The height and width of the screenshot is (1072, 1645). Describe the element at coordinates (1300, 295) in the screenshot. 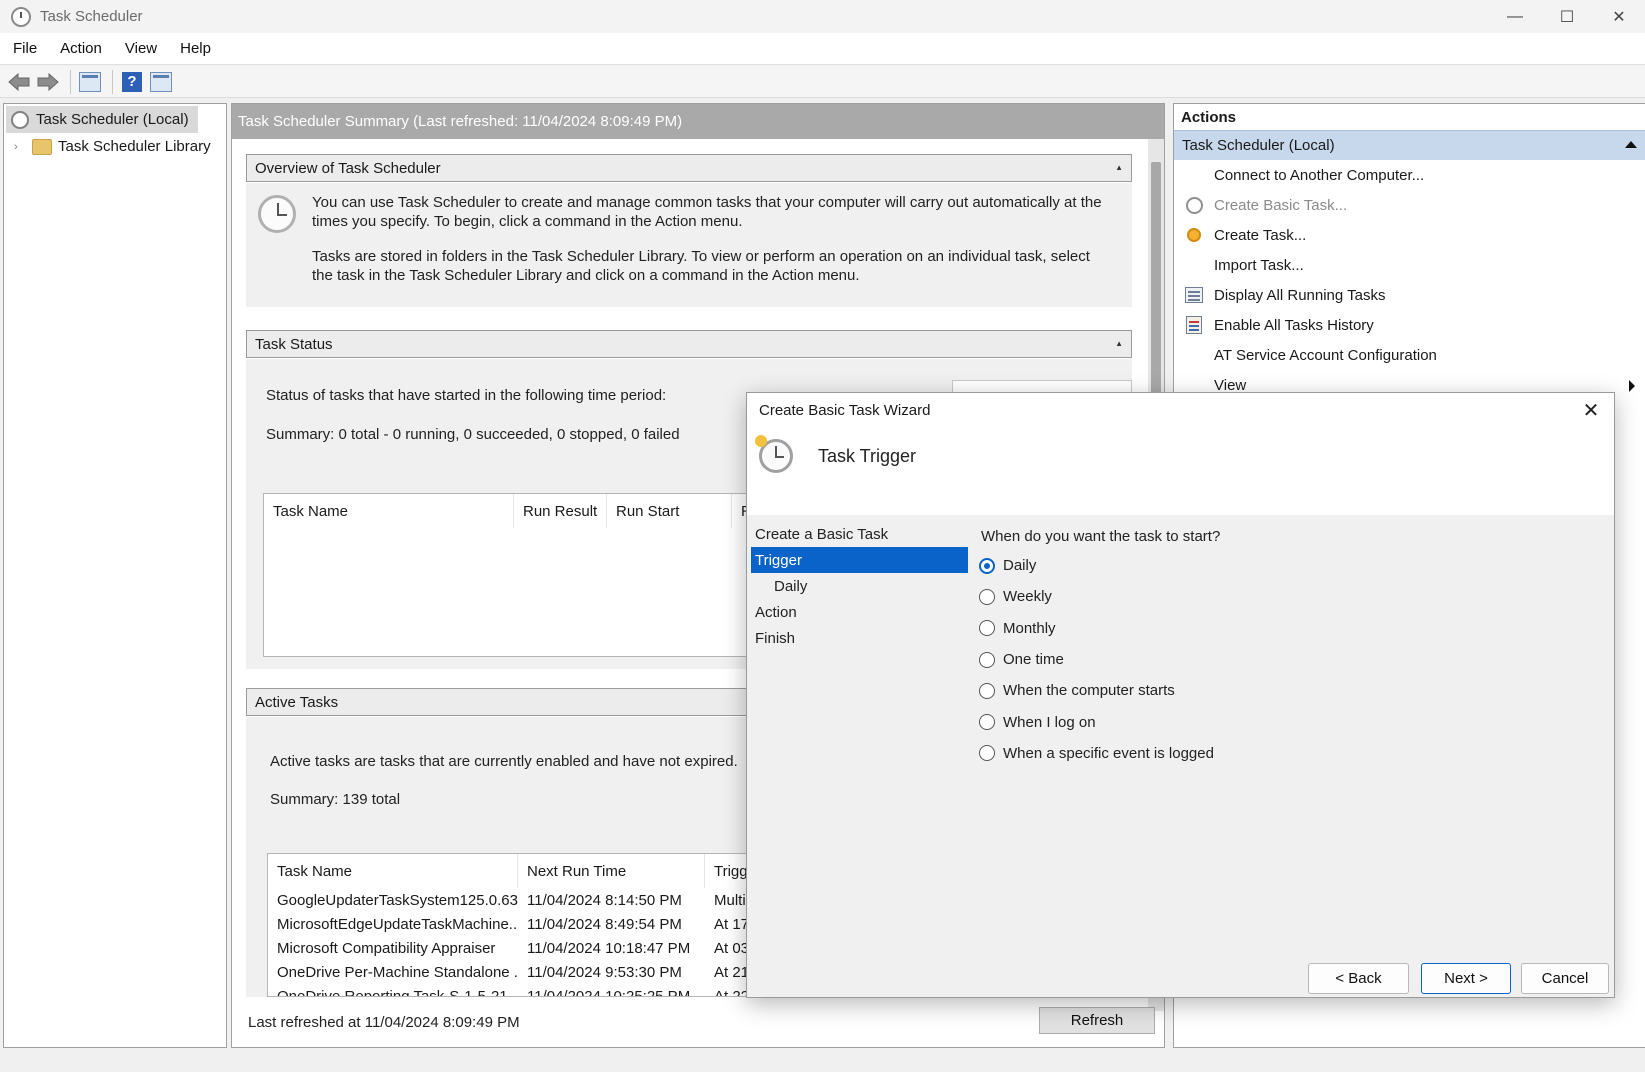

I see `action-label: Display All Running Tasks` at that location.